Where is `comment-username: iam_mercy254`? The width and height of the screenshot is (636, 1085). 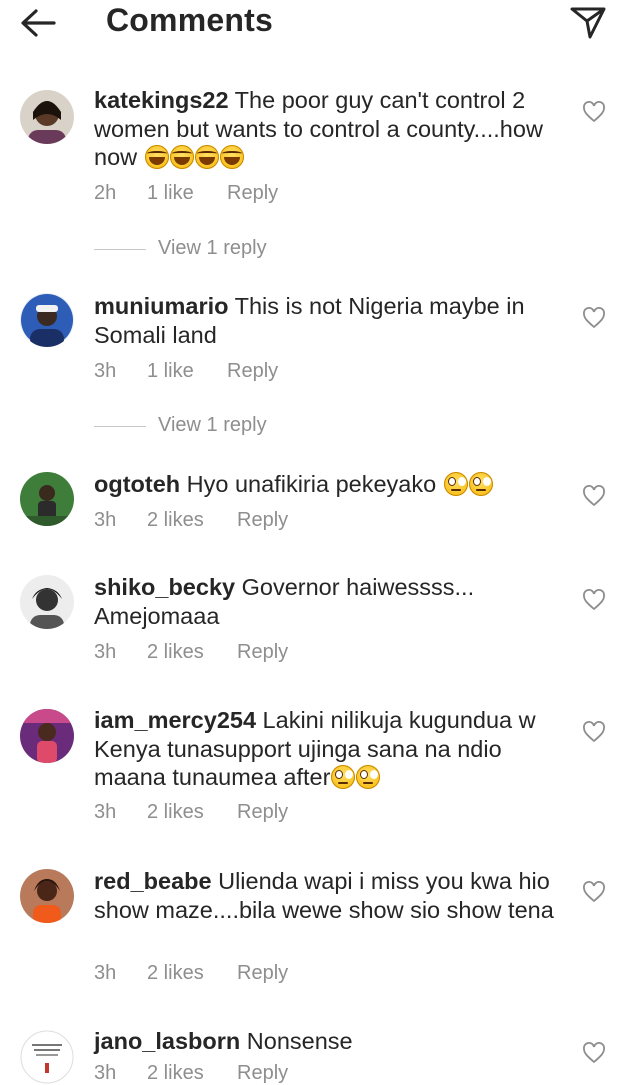 comment-username: iam_mercy254 is located at coordinates (175, 720).